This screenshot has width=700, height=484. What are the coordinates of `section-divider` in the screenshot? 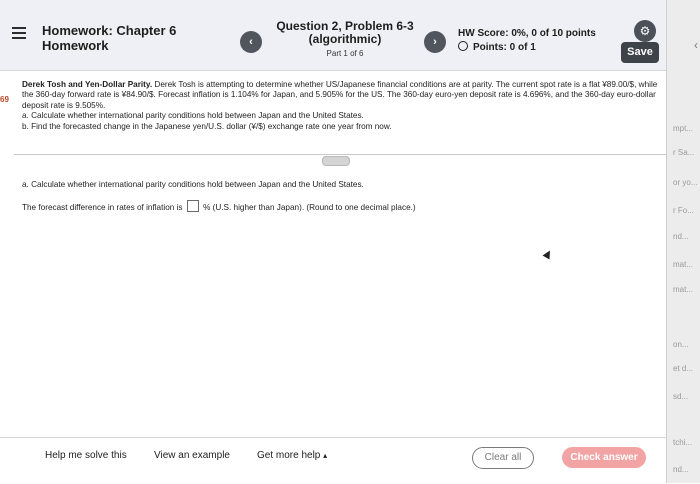 It's located at (340, 154).